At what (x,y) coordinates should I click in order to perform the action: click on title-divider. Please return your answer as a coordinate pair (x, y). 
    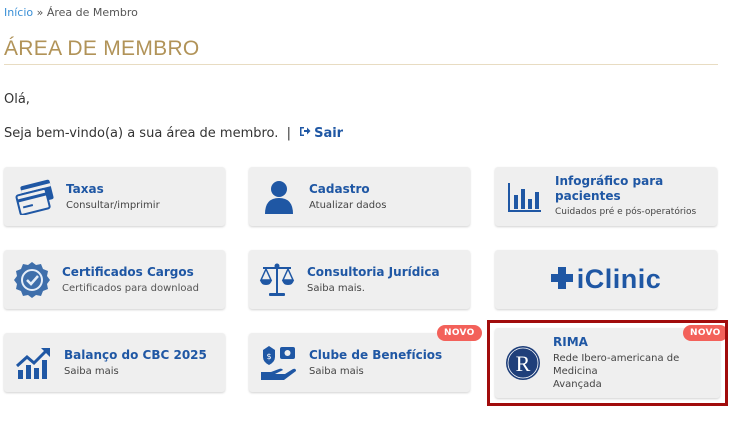
    Looking at the image, I should click on (361, 64).